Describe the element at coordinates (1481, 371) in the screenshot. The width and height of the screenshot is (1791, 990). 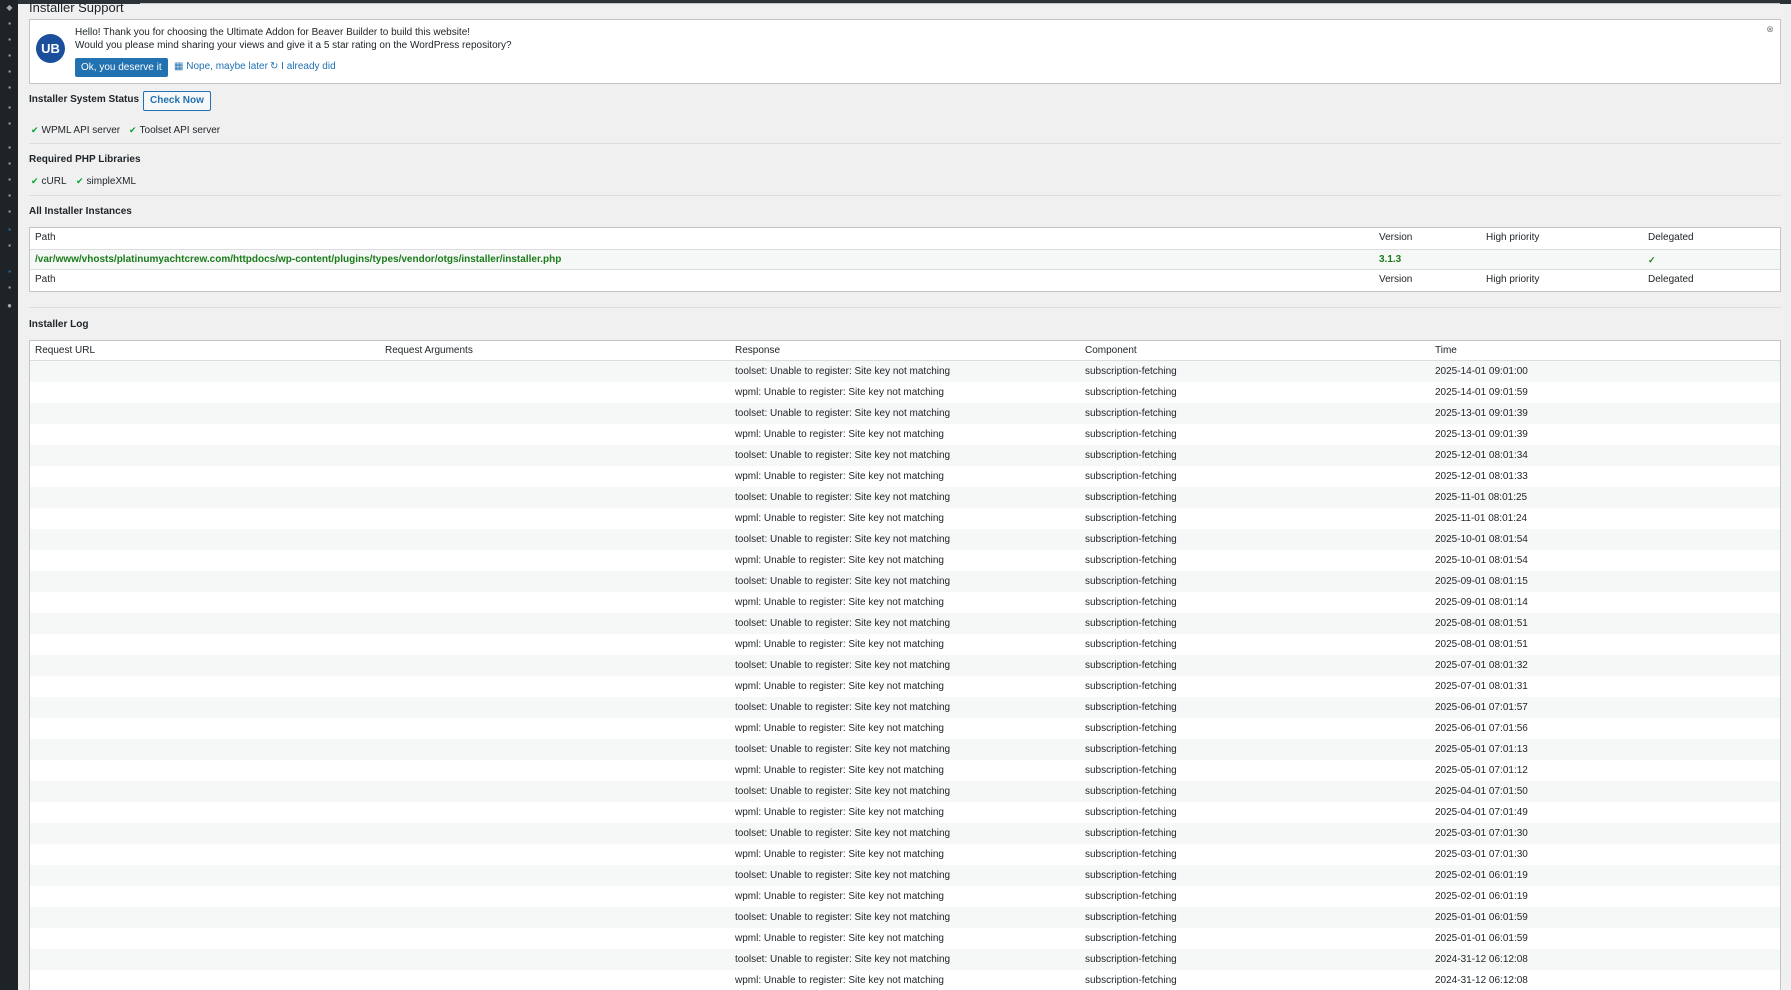
I see `time-cell: 2025-14-01 09:01:00` at that location.